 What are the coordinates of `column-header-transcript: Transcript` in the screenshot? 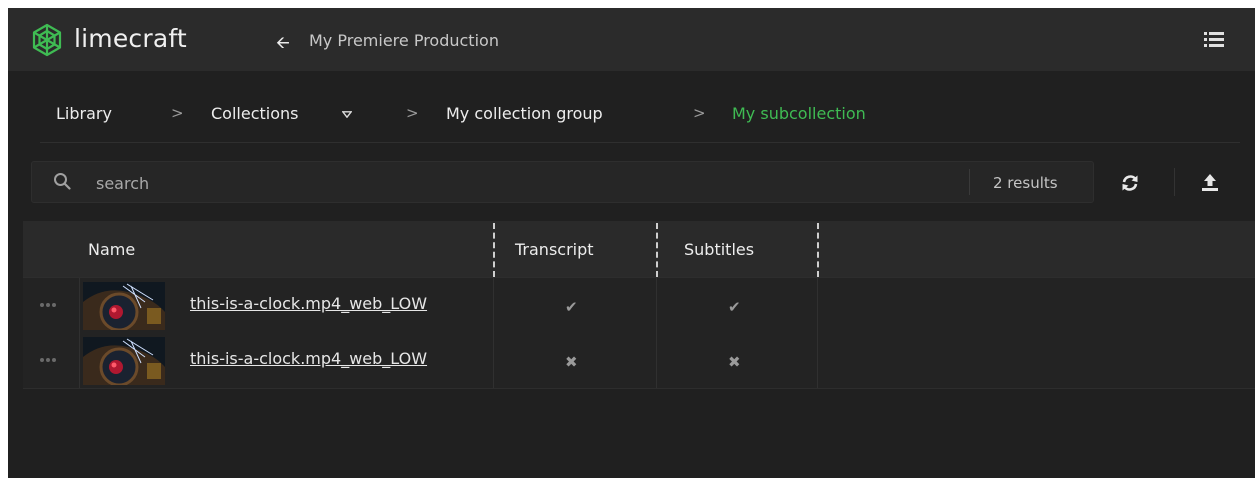 It's located at (554, 249).